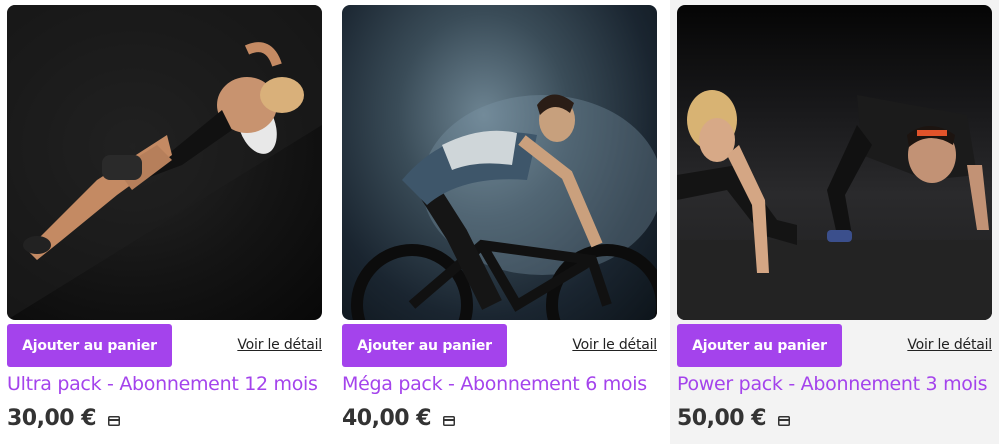 This screenshot has height=444, width=999. What do you see at coordinates (387, 418) in the screenshot?
I see `product-price: 40,00 €` at bounding box center [387, 418].